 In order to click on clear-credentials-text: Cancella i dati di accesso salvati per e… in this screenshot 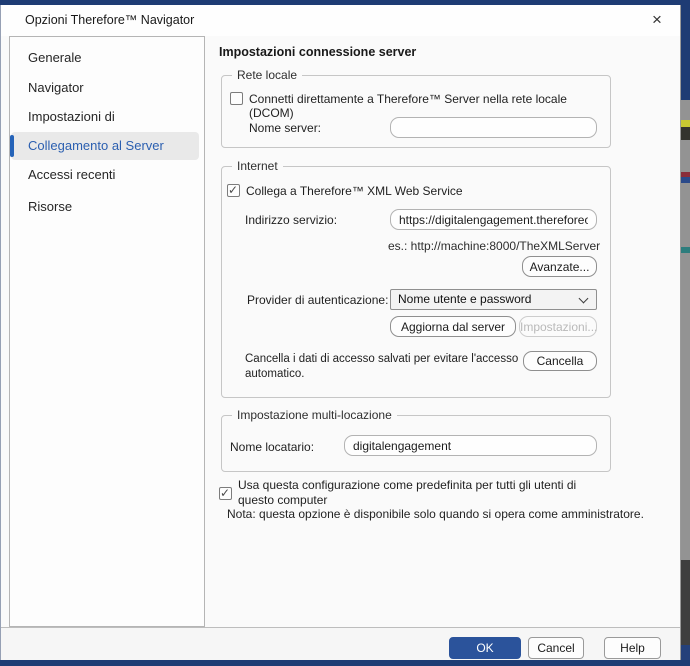, I will do `click(382, 366)`.